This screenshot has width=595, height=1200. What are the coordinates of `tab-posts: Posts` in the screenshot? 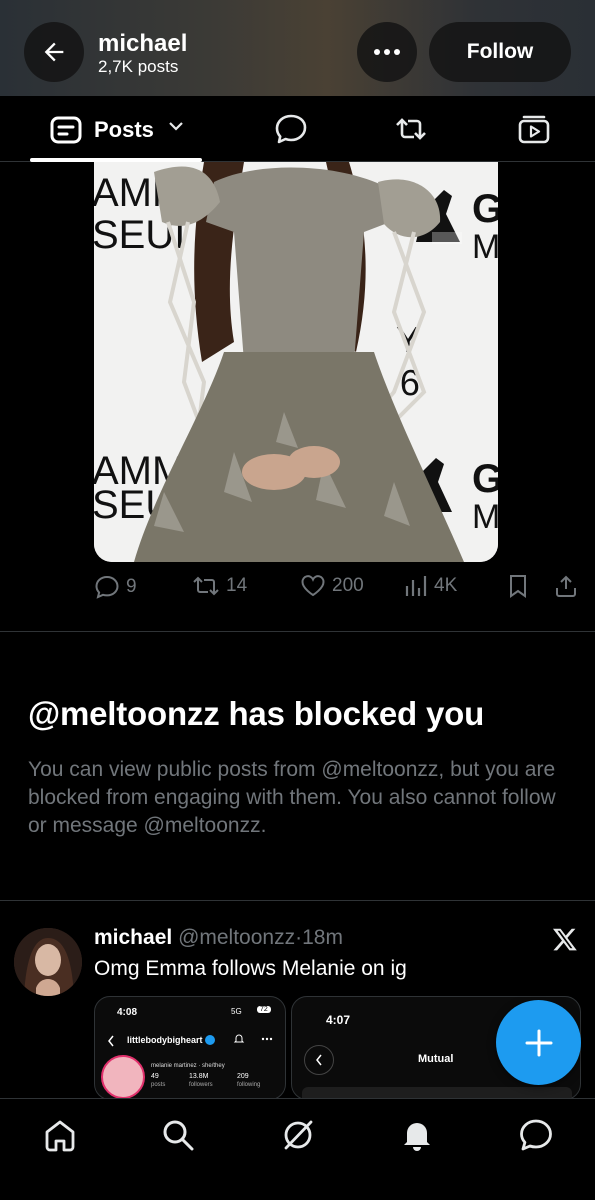 It's located at (116, 129).